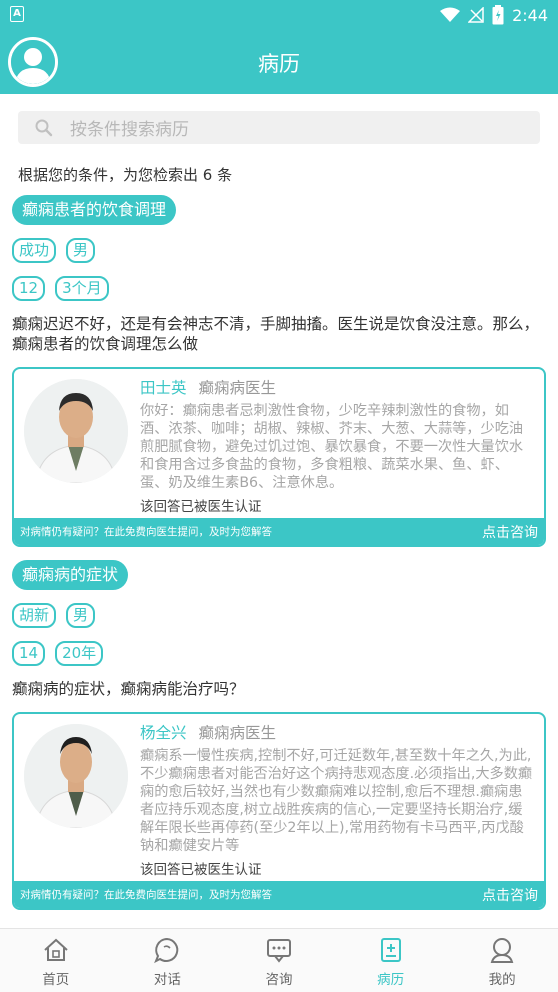 This screenshot has height=992, width=558. Describe the element at coordinates (79, 653) in the screenshot. I see `tag: 20年` at that location.